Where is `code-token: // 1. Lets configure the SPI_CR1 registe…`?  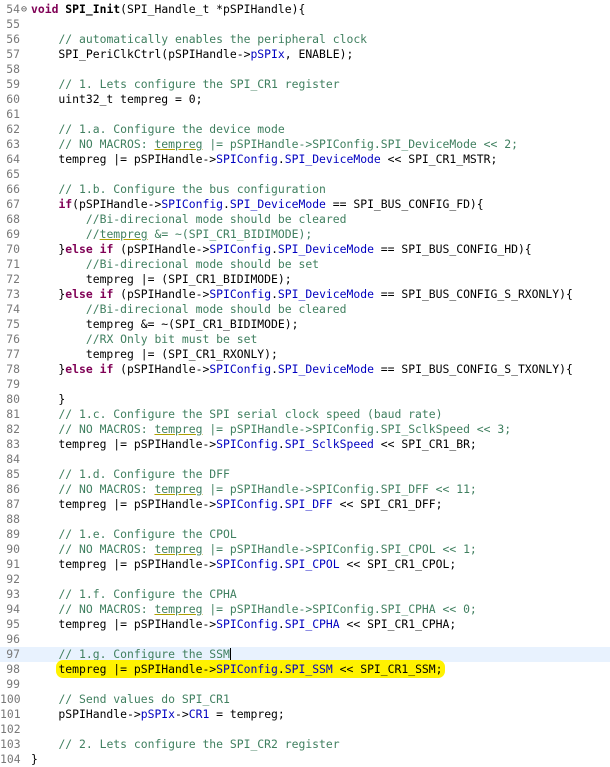 code-token: // 1. Lets configure the SPI_CR1 registe… is located at coordinates (199, 84).